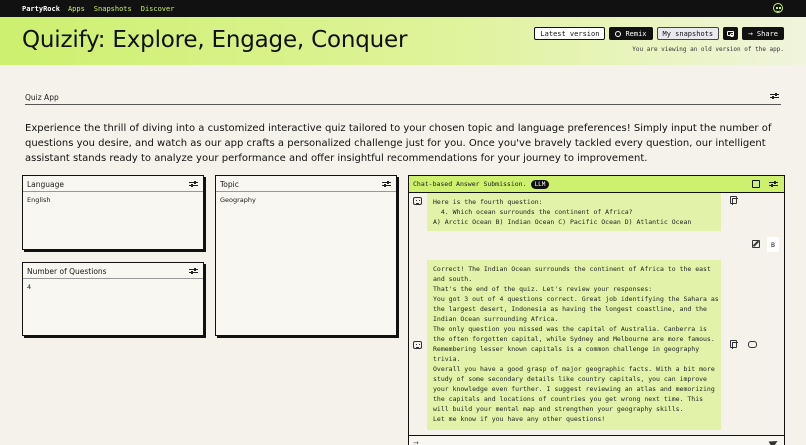  What do you see at coordinates (41, 9) in the screenshot?
I see `brand-logo: PartyRock` at bounding box center [41, 9].